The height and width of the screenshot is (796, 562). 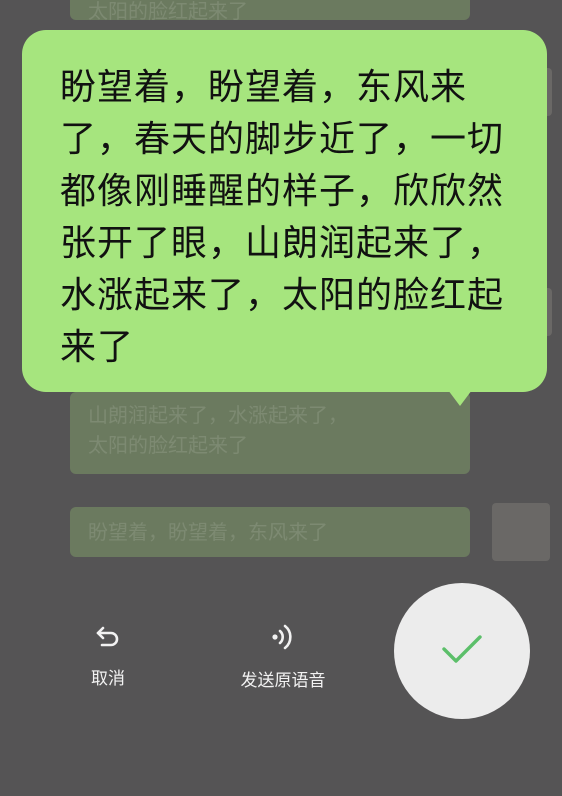 I want to click on background-message-line: 山朗润起来了，水涨起来了，, so click(x=218, y=415).